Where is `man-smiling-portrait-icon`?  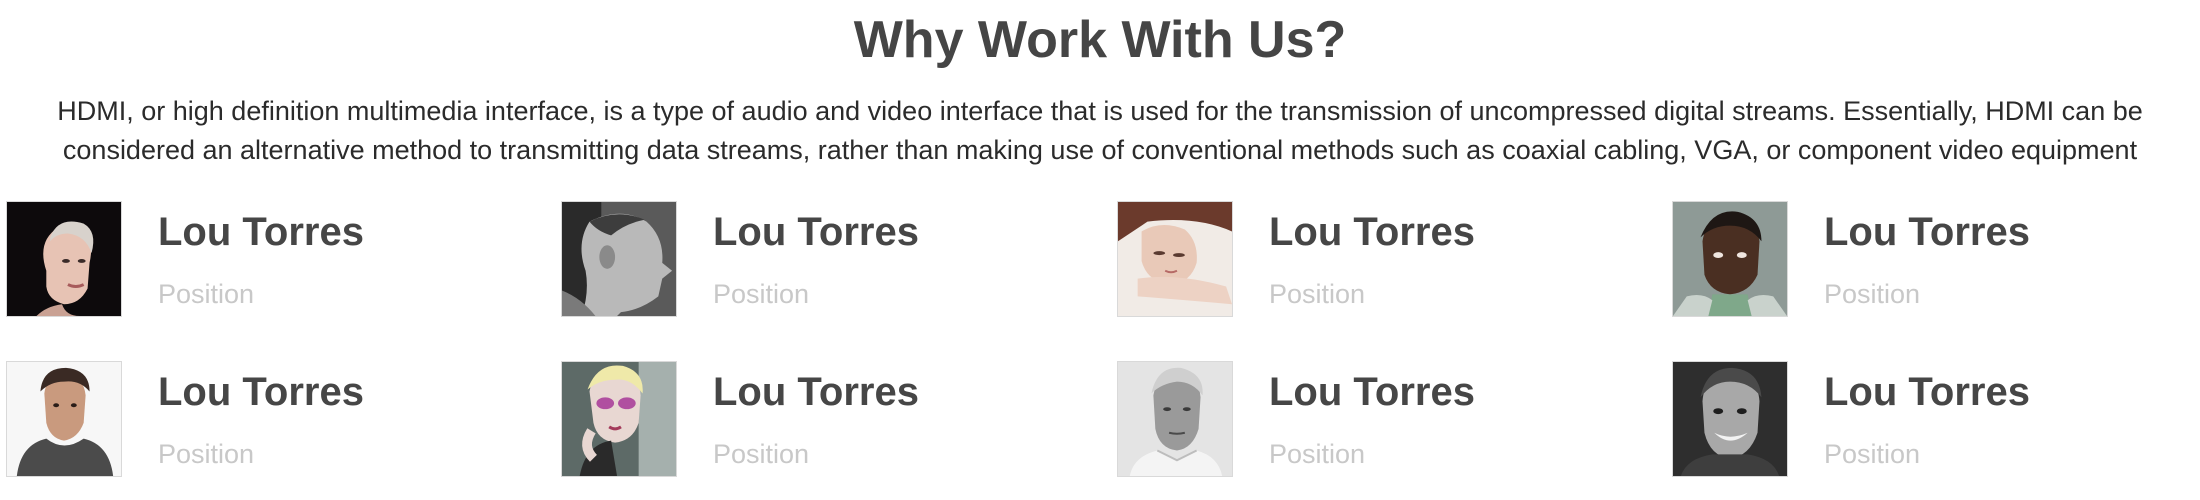
man-smiling-portrait-icon is located at coordinates (1730, 419).